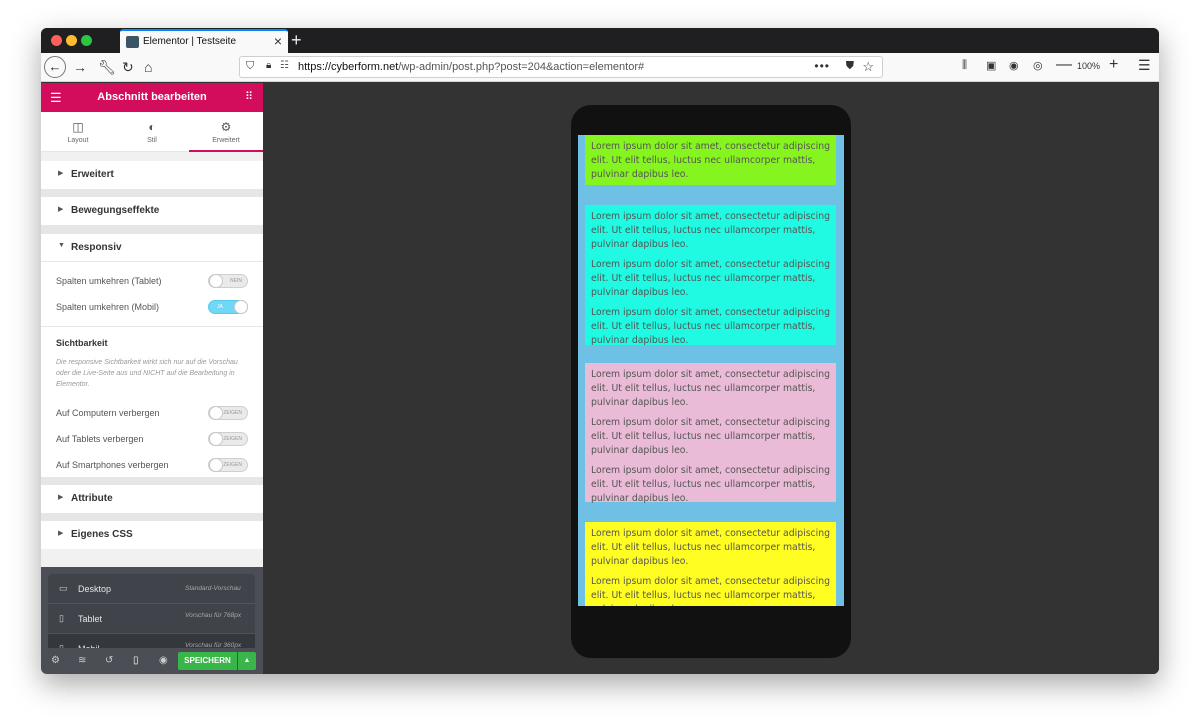  I want to click on zoom-out-button: —, so click(1064, 65).